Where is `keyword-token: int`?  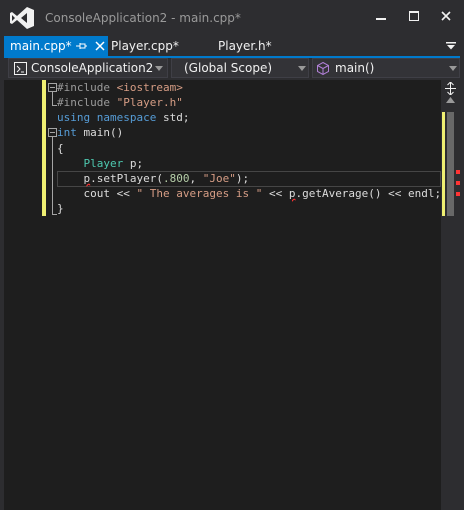 keyword-token: int is located at coordinates (67, 132).